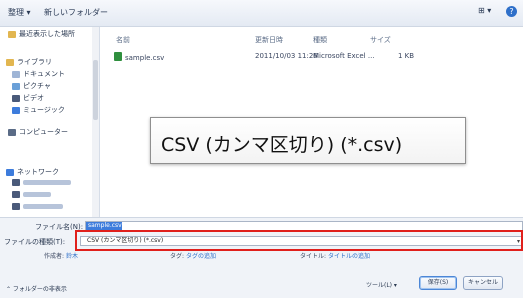 This screenshot has width=523, height=298. I want to click on file-size: 1 KB, so click(406, 56).